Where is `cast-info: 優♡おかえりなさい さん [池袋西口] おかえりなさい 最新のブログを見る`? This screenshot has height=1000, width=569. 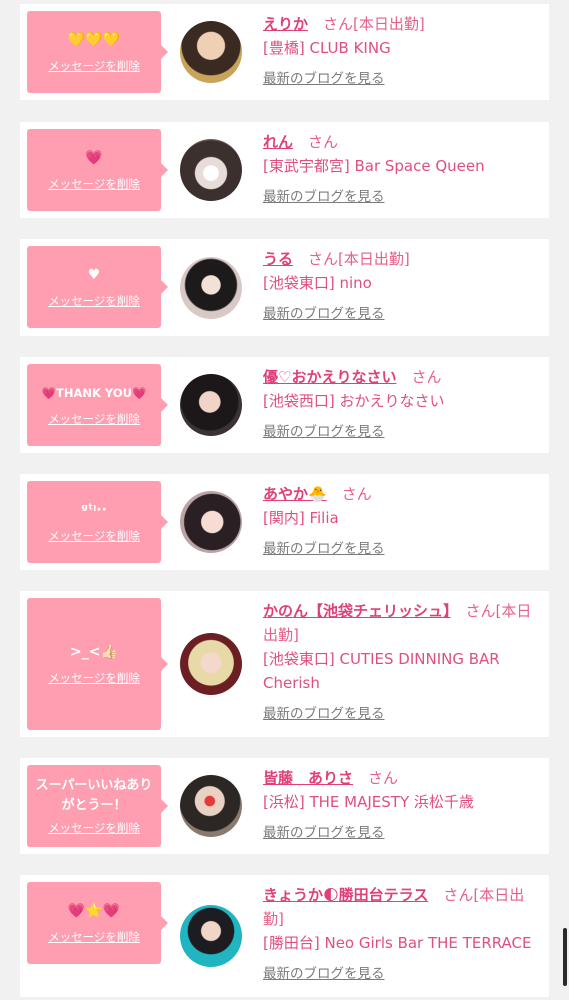
cast-info: 優♡おかえりなさい さん [池袋西口] おかえりなさい 最新のブログを見る is located at coordinates (404, 403).